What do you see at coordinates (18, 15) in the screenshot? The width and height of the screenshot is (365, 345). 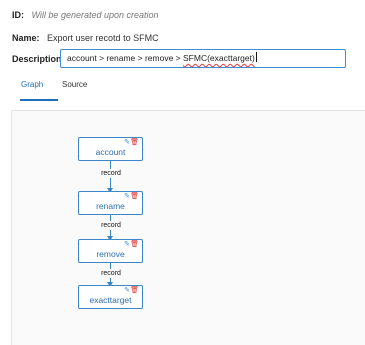 I see `id-label: ID:` at bounding box center [18, 15].